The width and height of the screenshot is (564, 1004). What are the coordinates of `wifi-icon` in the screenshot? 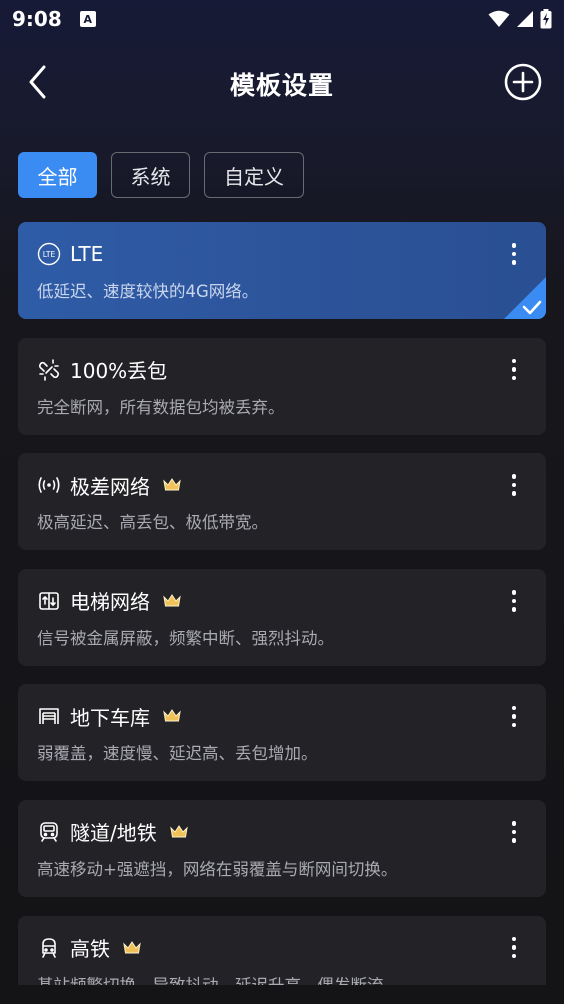 It's located at (499, 18).